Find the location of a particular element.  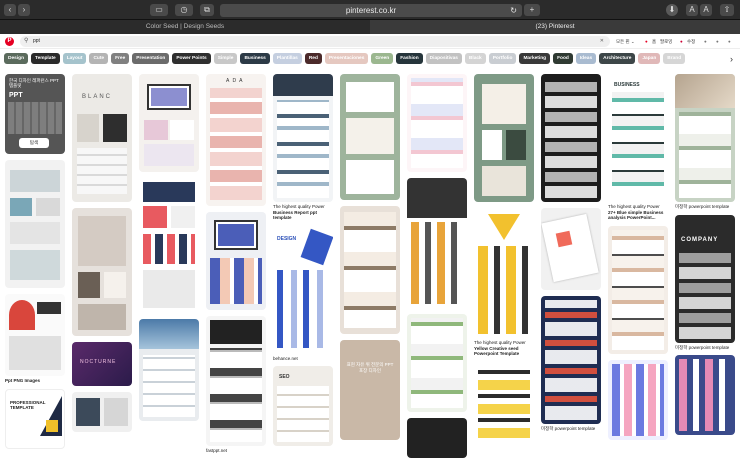

chip-food: Food is located at coordinates (563, 58).